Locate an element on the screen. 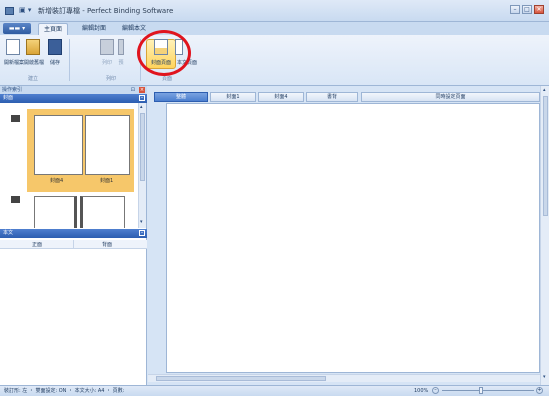  zoom-slider is located at coordinates (488, 390).